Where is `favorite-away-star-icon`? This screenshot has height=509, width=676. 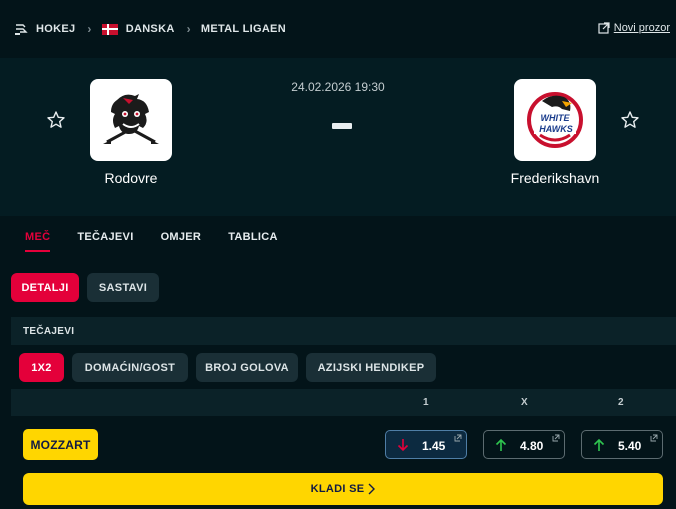 favorite-away-star-icon is located at coordinates (630, 120).